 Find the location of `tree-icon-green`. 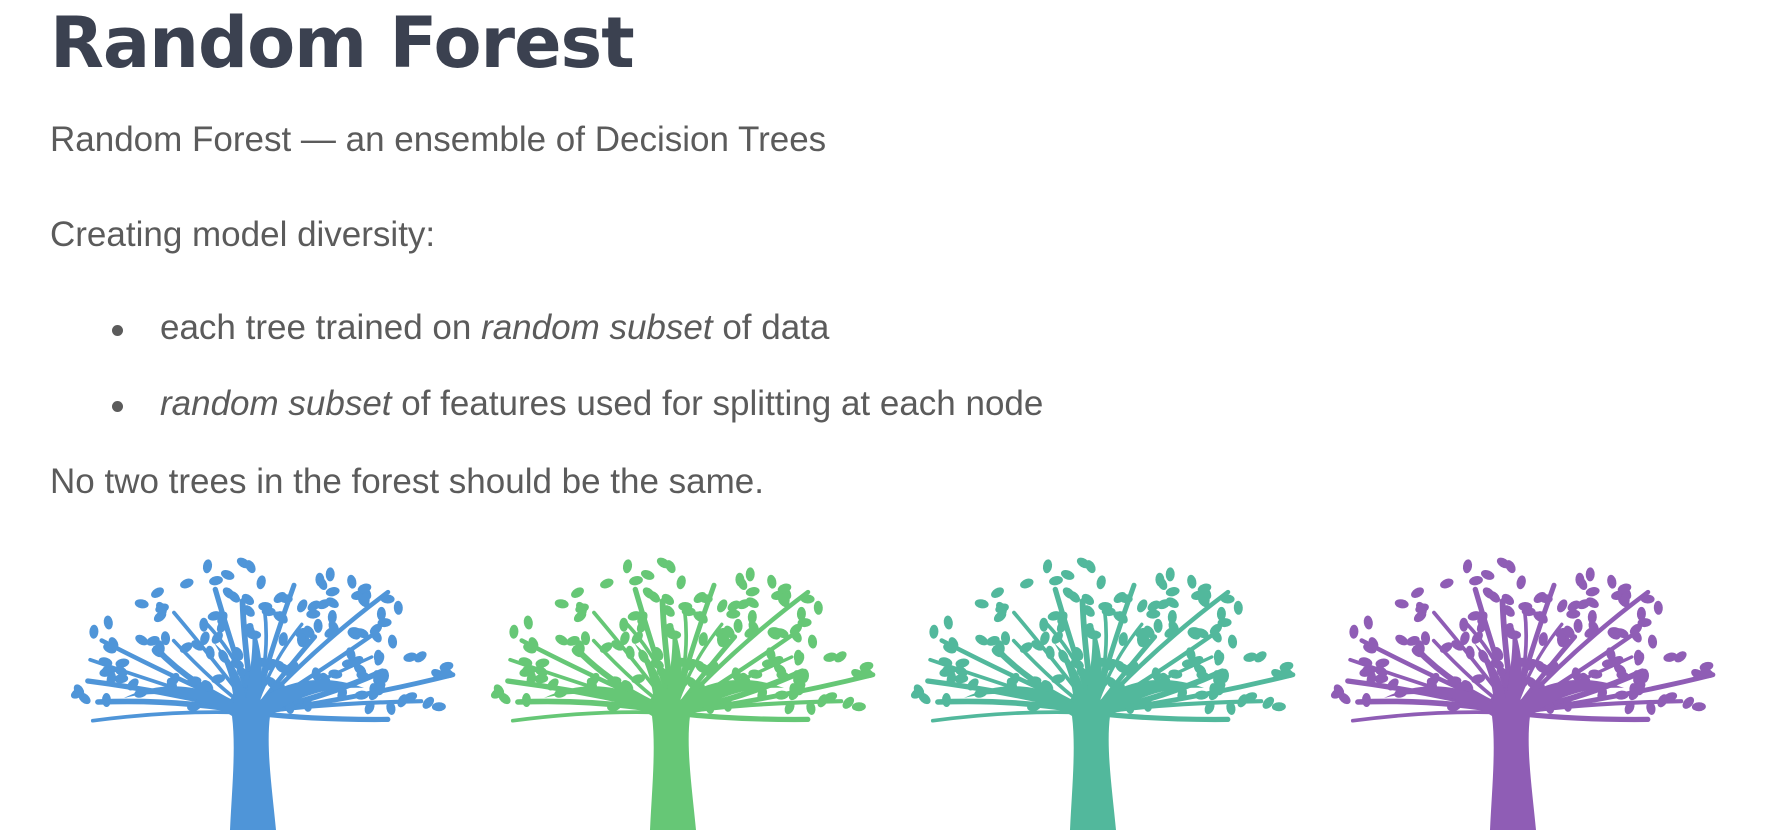

tree-icon-green is located at coordinates (680, 689).